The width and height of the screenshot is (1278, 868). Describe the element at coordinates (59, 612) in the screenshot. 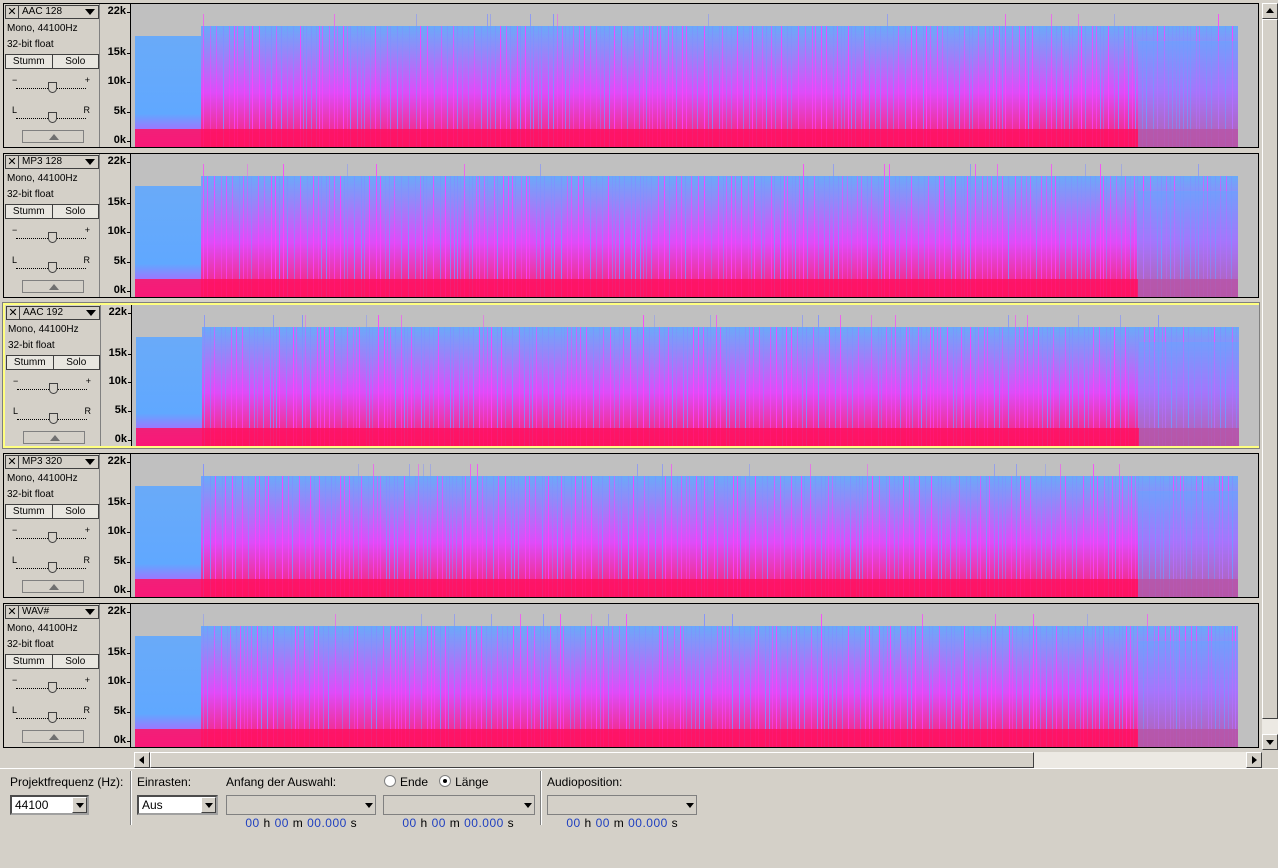

I see `track-name-menu: WAV#` at that location.